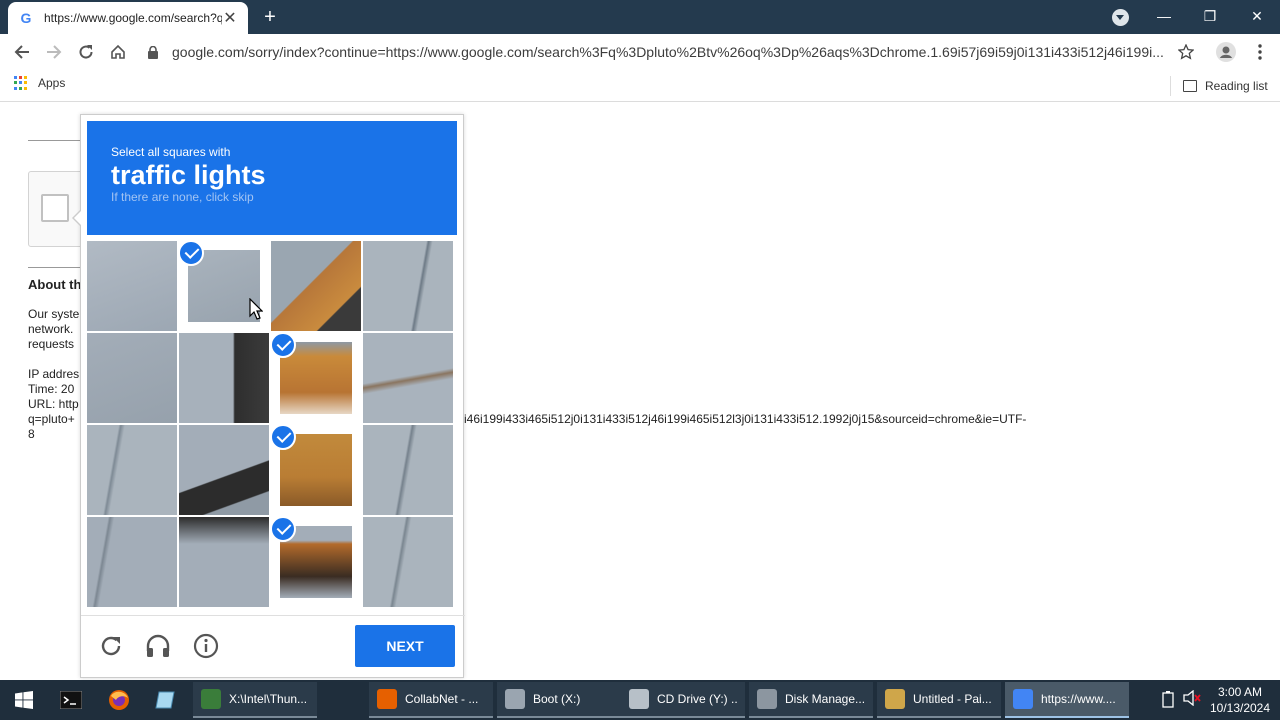 Image resolution: width=1280 pixels, height=720 pixels. Describe the element at coordinates (31, 434) in the screenshot. I see `query-line-end: 8` at that location.